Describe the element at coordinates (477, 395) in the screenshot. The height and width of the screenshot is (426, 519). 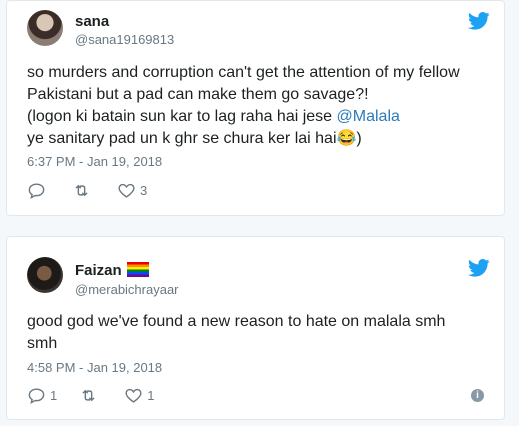
I see `info-icon: i` at that location.